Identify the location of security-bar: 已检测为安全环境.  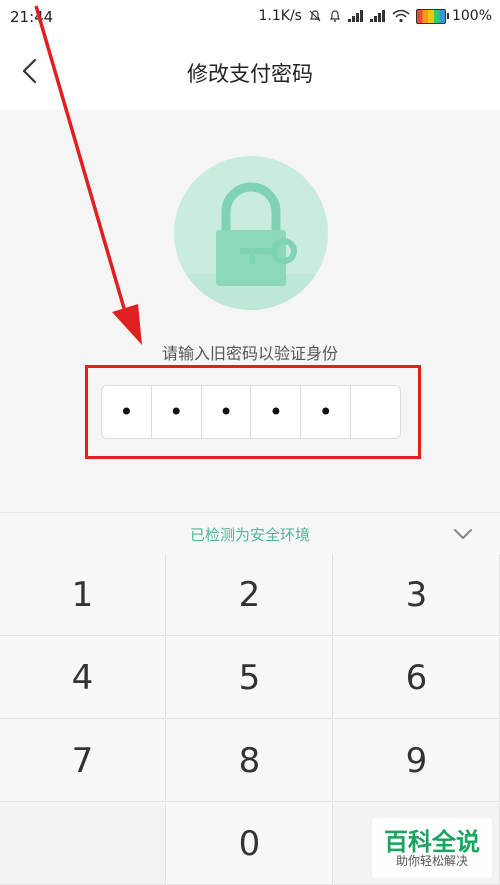
(250, 533).